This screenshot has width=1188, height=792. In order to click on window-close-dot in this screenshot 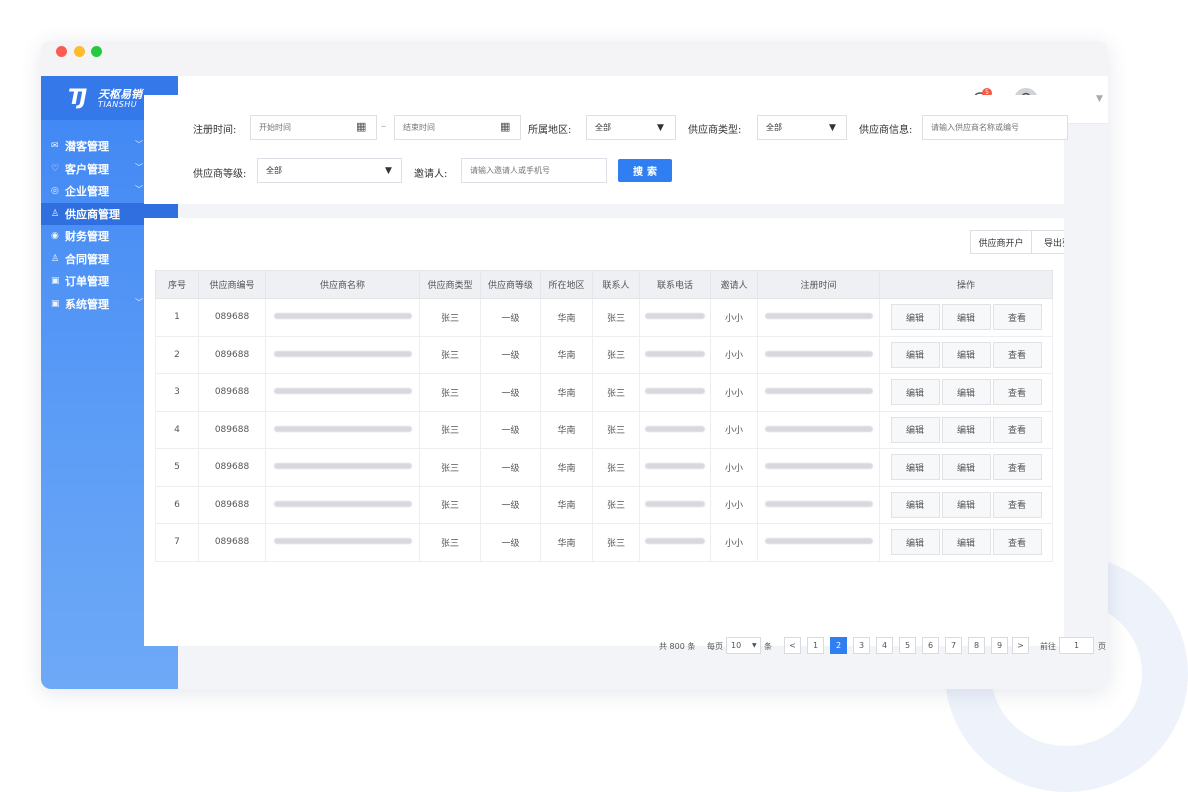, I will do `click(61, 51)`.